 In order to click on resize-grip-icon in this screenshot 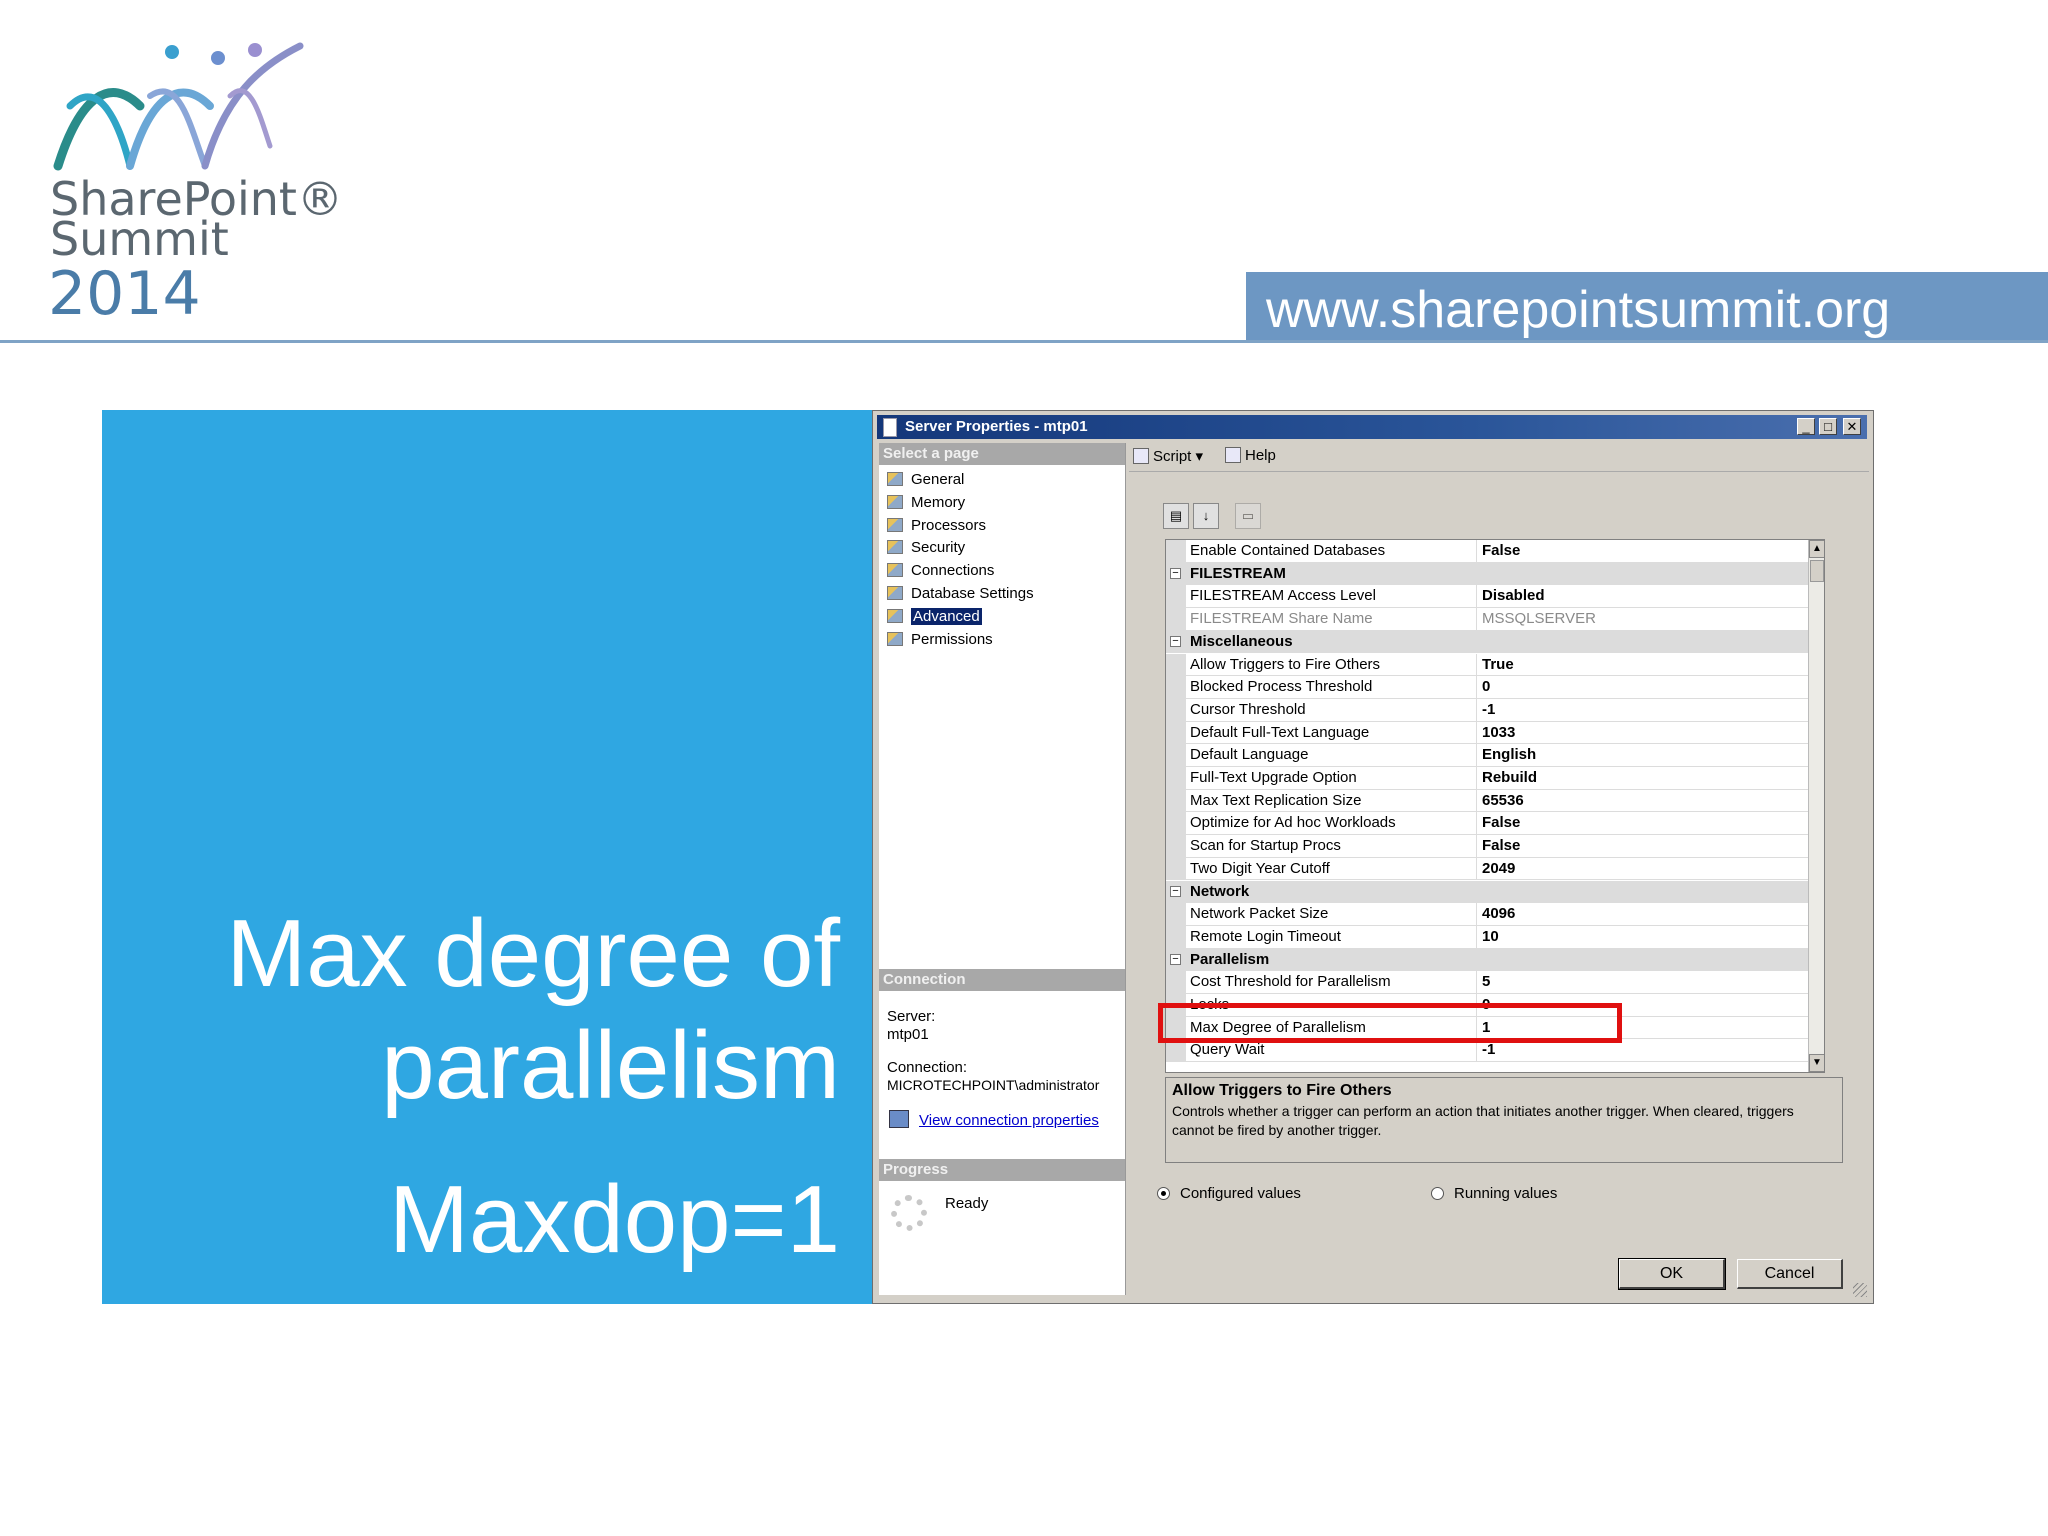, I will do `click(1860, 1290)`.